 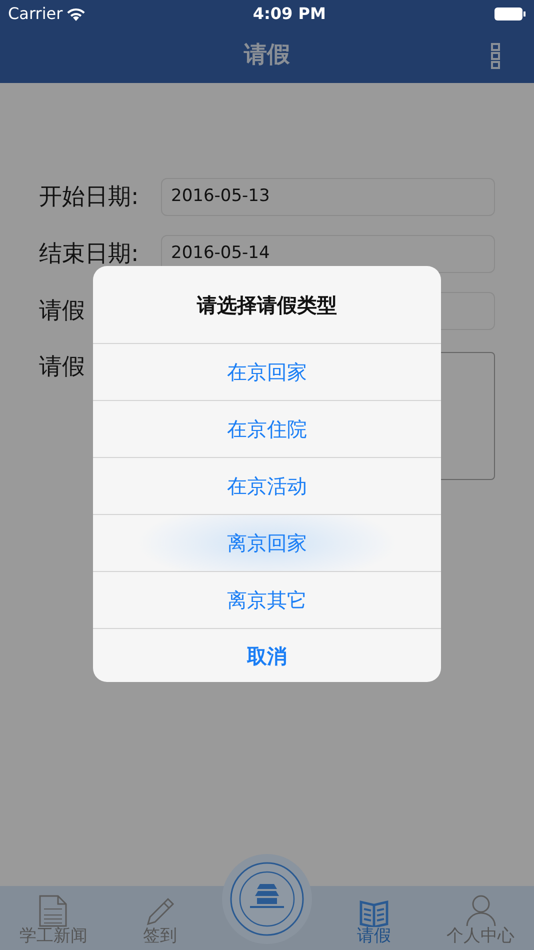 I want to click on field-label: 结束日期:, so click(x=89, y=254).